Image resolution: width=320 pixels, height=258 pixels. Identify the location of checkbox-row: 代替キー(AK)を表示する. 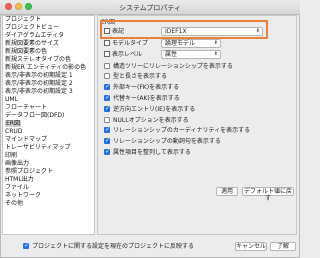
(142, 98).